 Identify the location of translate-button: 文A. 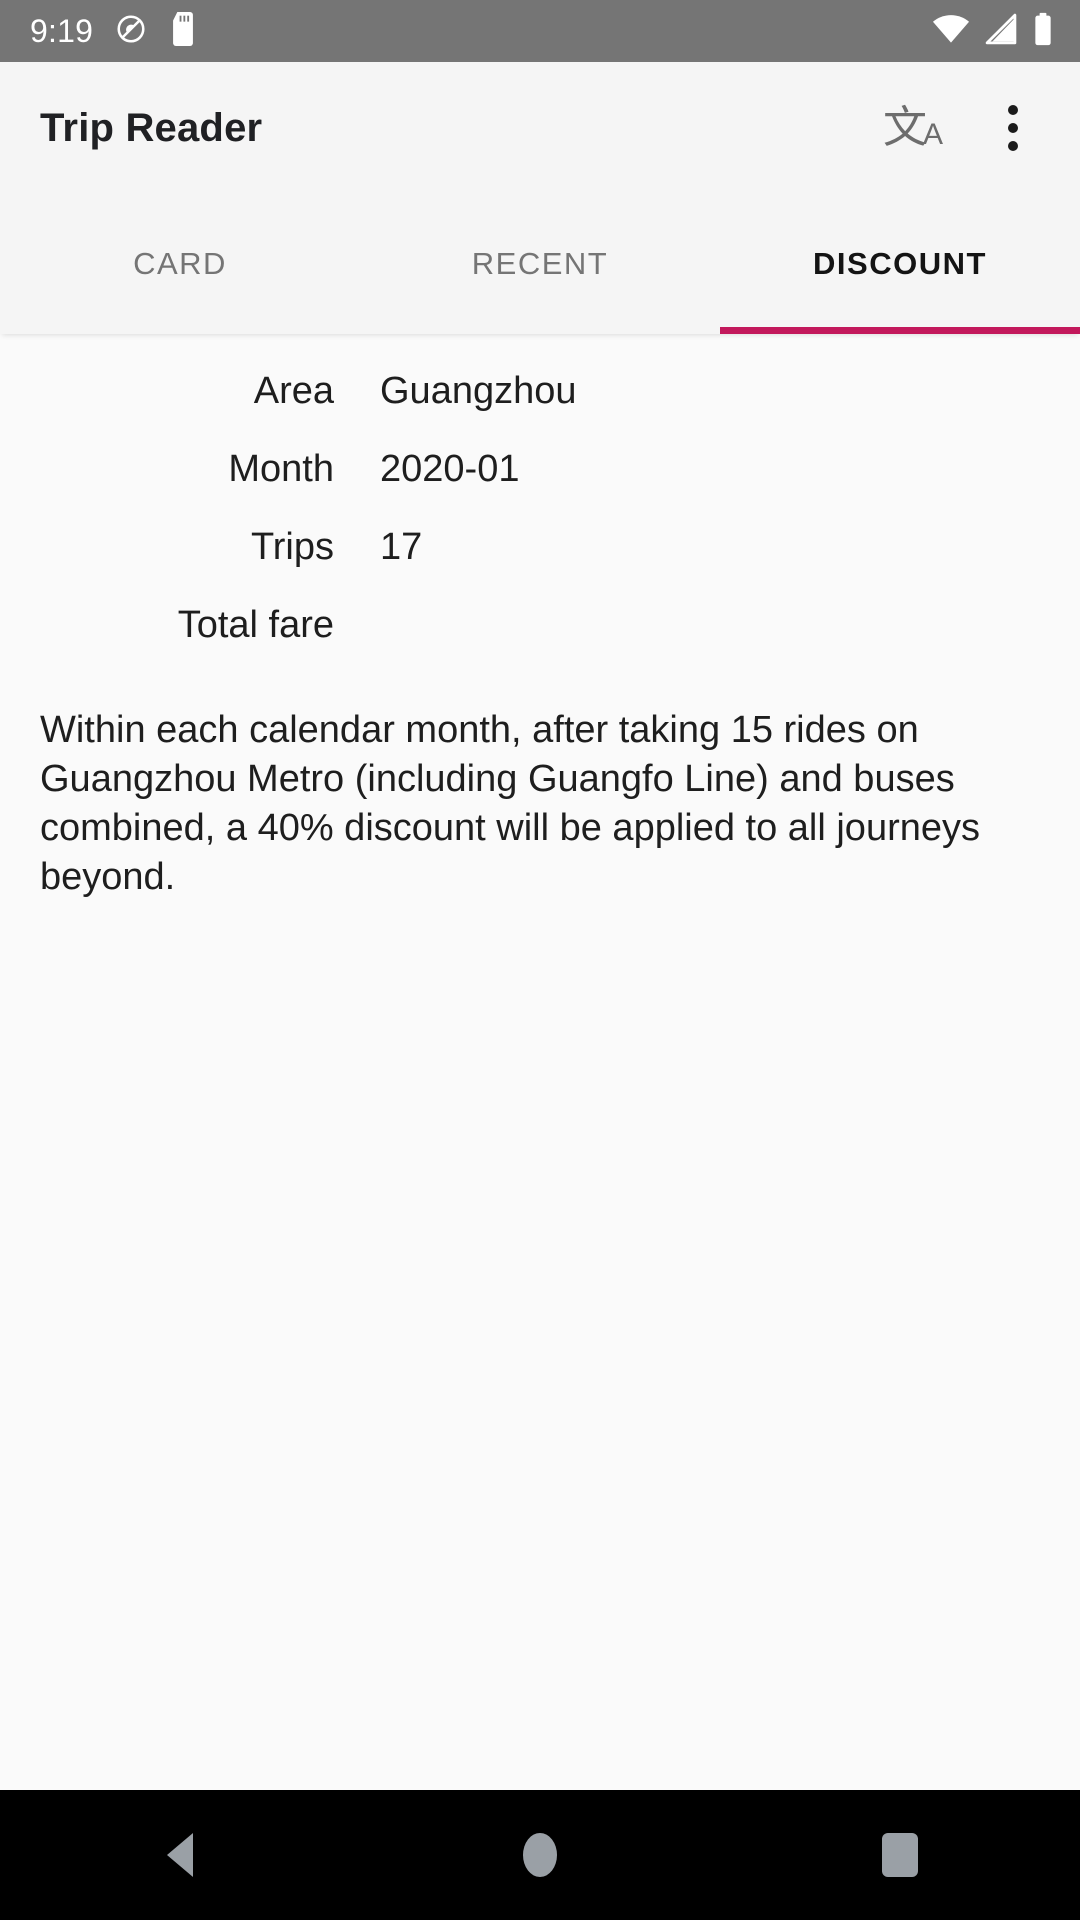
(913, 128).